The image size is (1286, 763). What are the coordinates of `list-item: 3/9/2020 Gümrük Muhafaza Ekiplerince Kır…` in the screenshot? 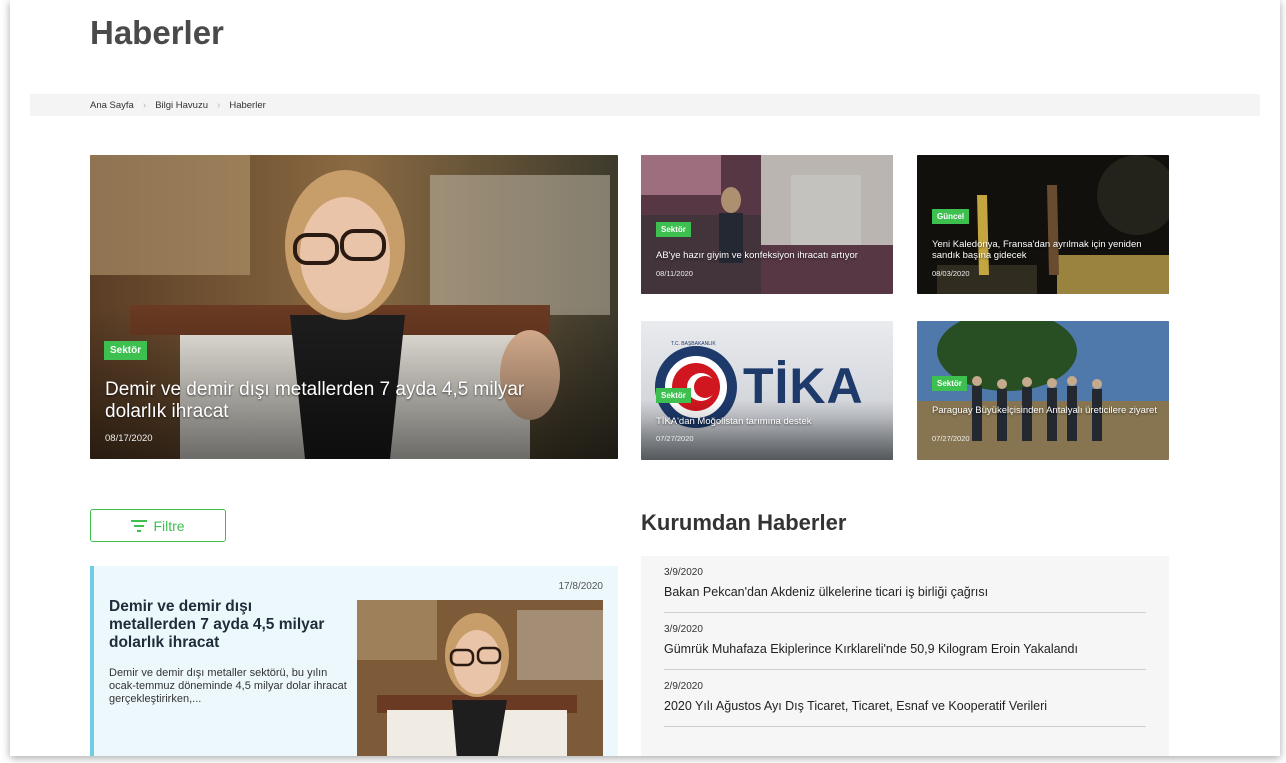 It's located at (905, 647).